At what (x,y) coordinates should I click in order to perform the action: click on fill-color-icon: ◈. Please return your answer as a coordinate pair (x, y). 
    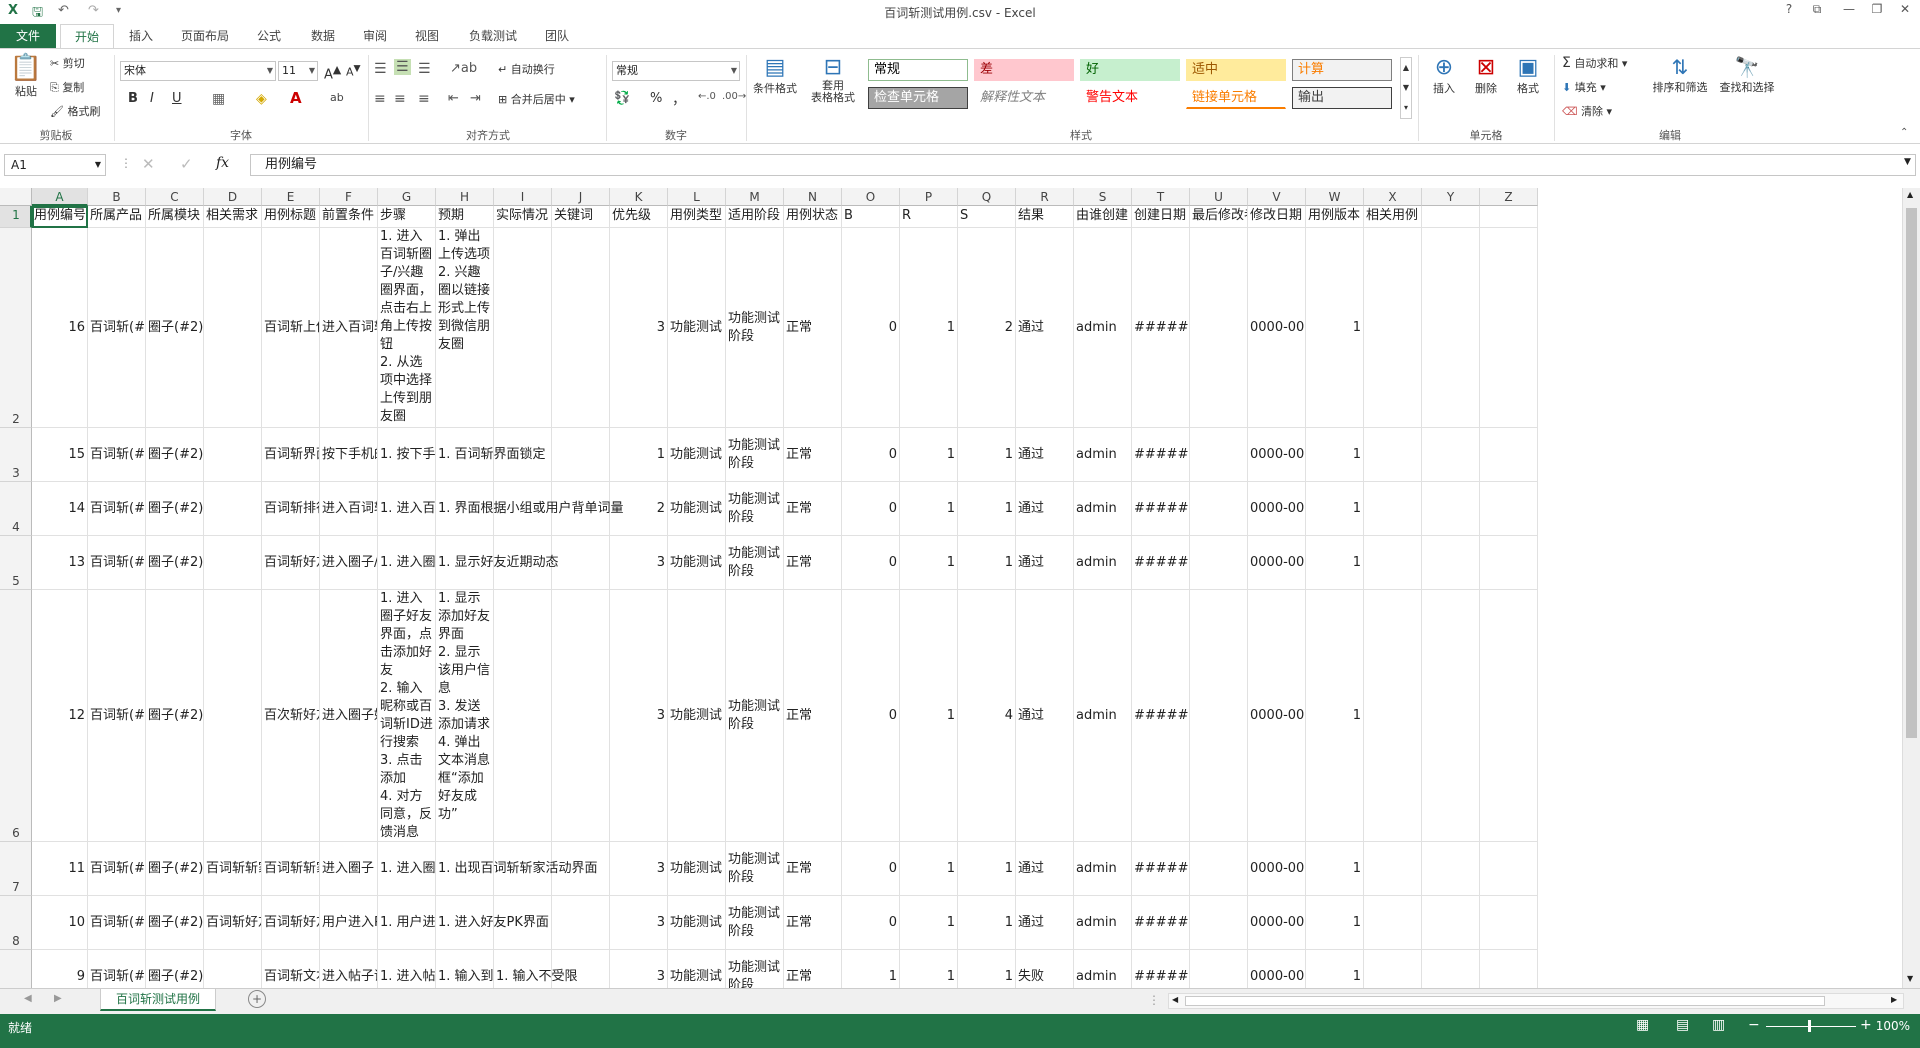
    Looking at the image, I should click on (261, 99).